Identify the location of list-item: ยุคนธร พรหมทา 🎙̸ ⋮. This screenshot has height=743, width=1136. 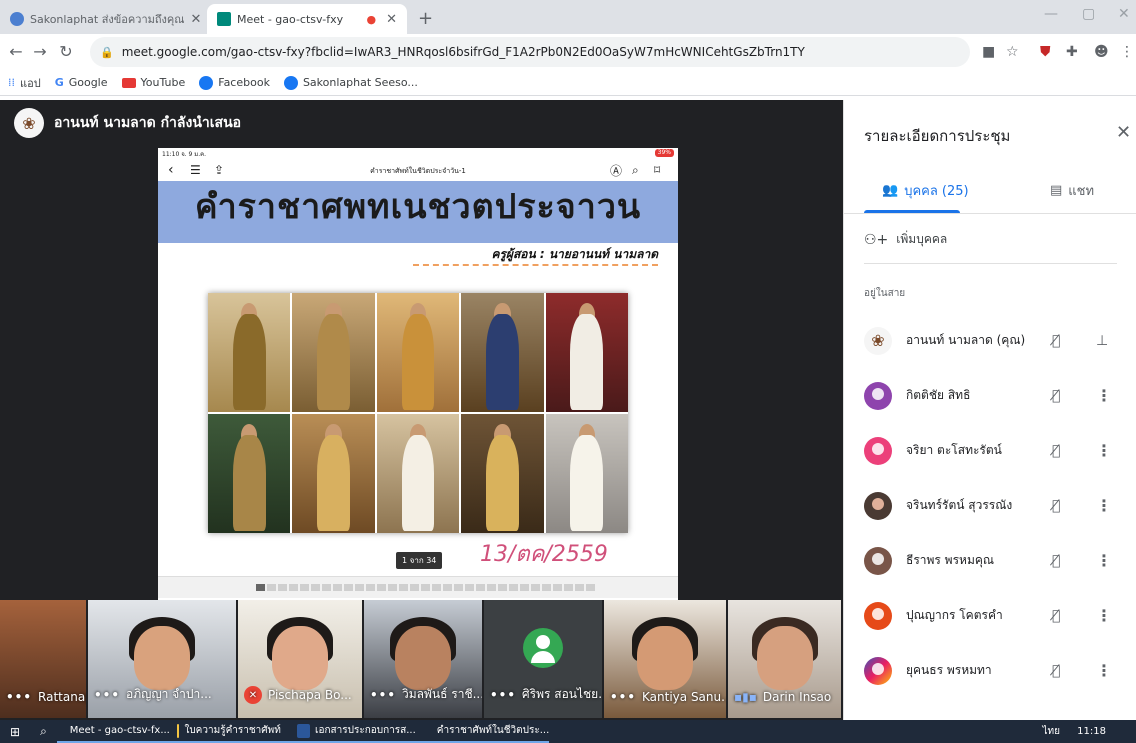
(990, 670).